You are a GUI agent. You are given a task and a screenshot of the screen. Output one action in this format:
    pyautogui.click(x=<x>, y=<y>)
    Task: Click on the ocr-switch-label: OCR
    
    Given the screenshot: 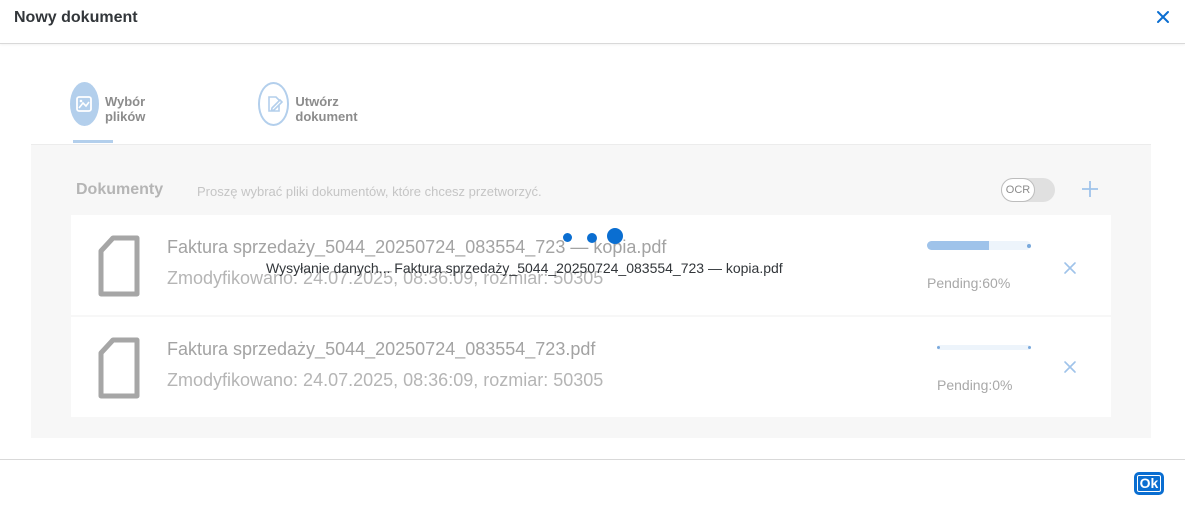 What is the action you would take?
    pyautogui.click(x=1018, y=190)
    